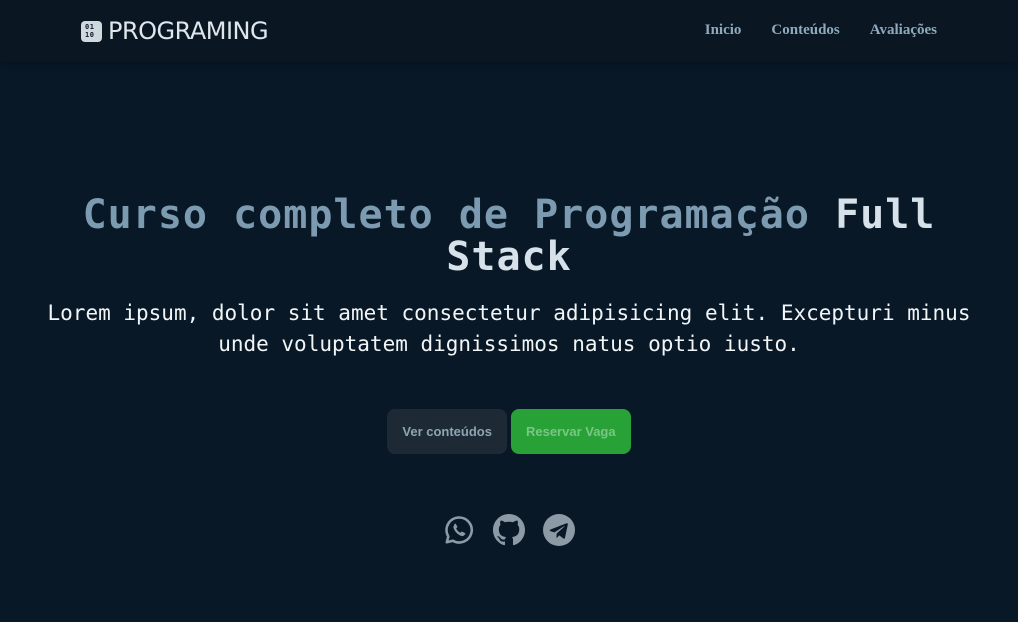 This screenshot has height=622, width=1018. What do you see at coordinates (459, 530) in the screenshot?
I see `whatsapp-icon` at bounding box center [459, 530].